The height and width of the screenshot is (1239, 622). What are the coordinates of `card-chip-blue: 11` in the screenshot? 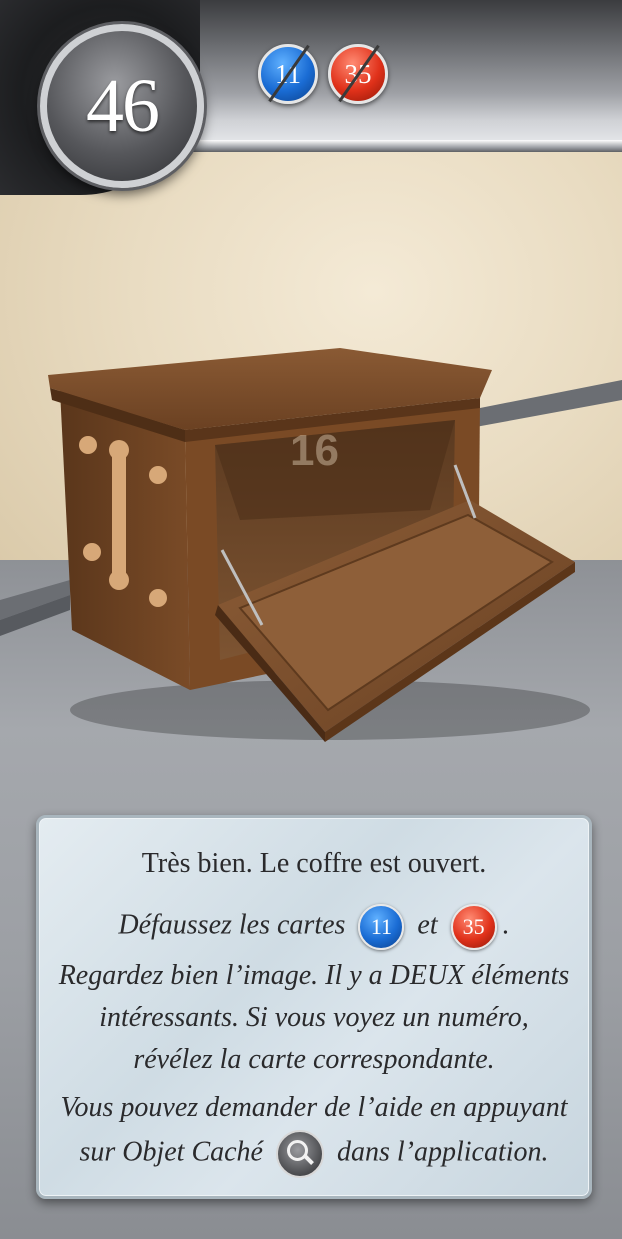 It's located at (381, 927).